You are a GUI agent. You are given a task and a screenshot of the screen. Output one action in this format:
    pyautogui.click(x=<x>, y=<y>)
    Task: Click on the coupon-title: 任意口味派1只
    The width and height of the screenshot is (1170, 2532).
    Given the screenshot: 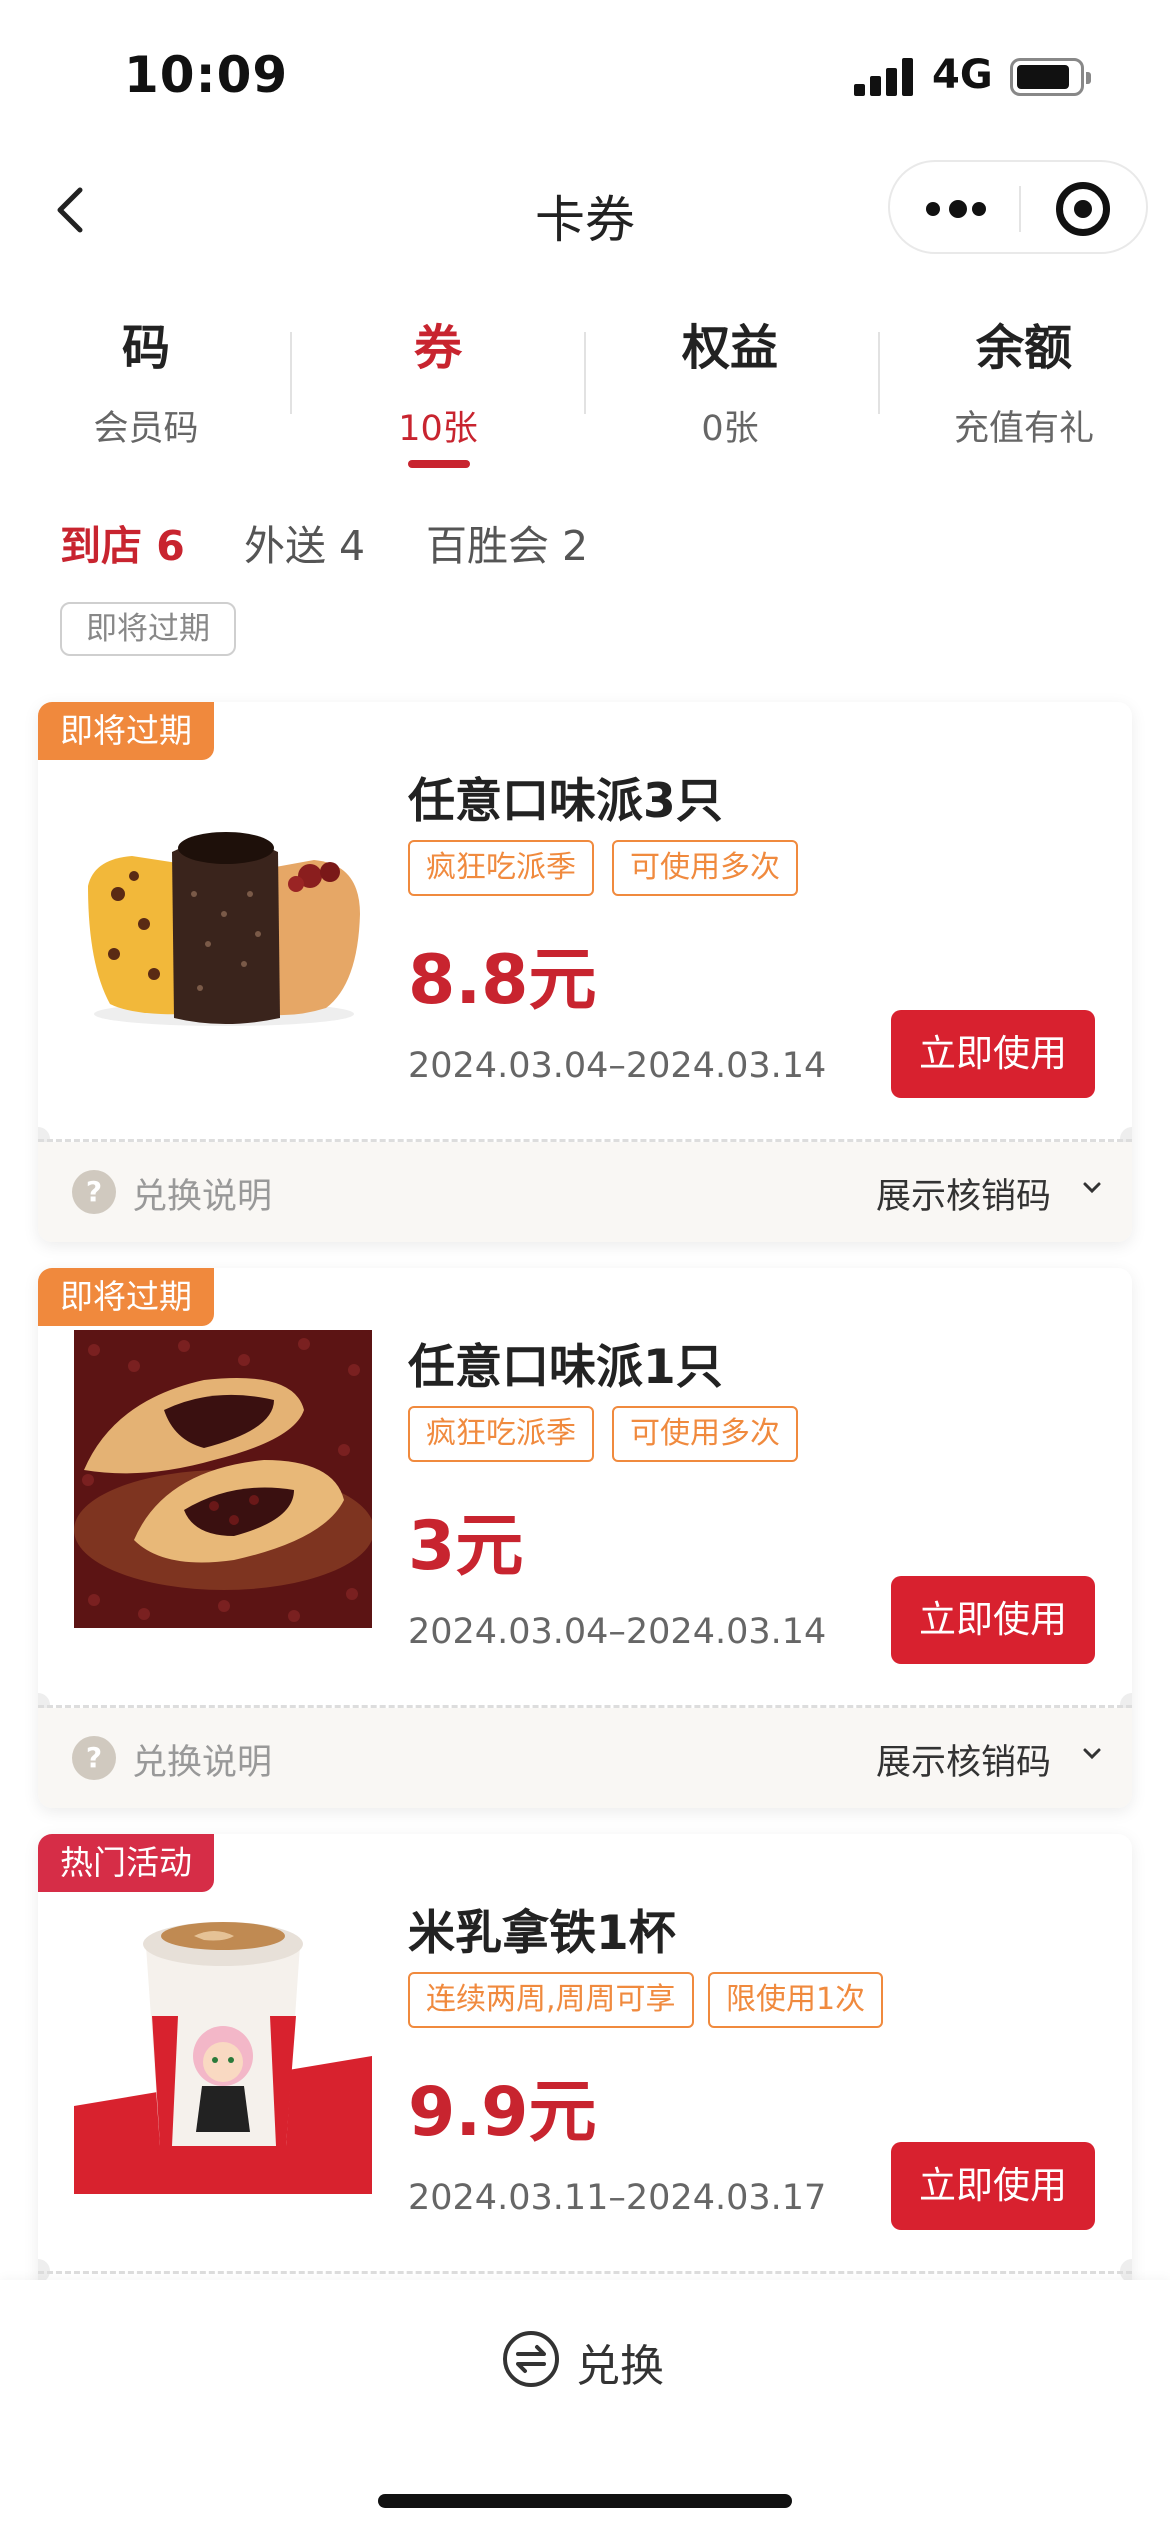 What is the action you would take?
    pyautogui.click(x=565, y=1367)
    